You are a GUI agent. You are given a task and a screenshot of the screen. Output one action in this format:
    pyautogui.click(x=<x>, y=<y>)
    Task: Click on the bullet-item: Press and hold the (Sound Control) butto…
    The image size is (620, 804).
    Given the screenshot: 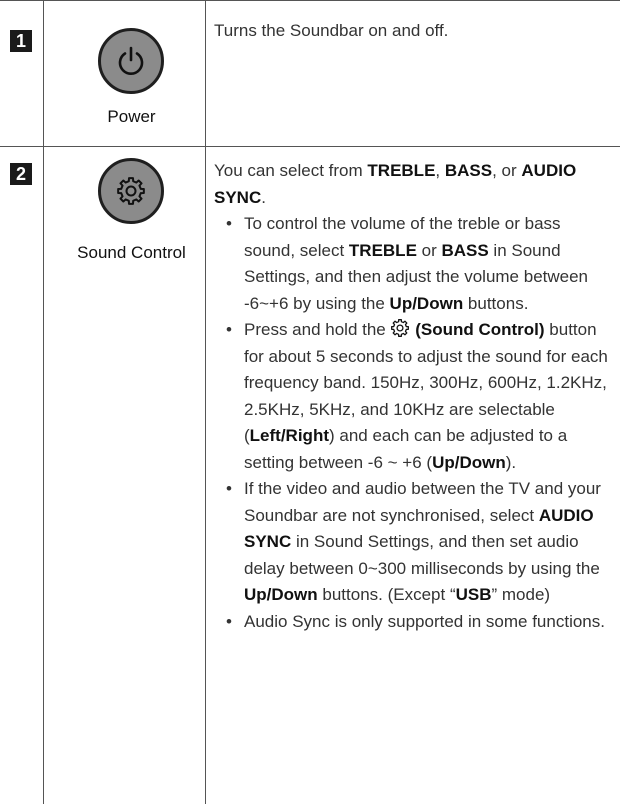 What is the action you would take?
    pyautogui.click(x=413, y=396)
    